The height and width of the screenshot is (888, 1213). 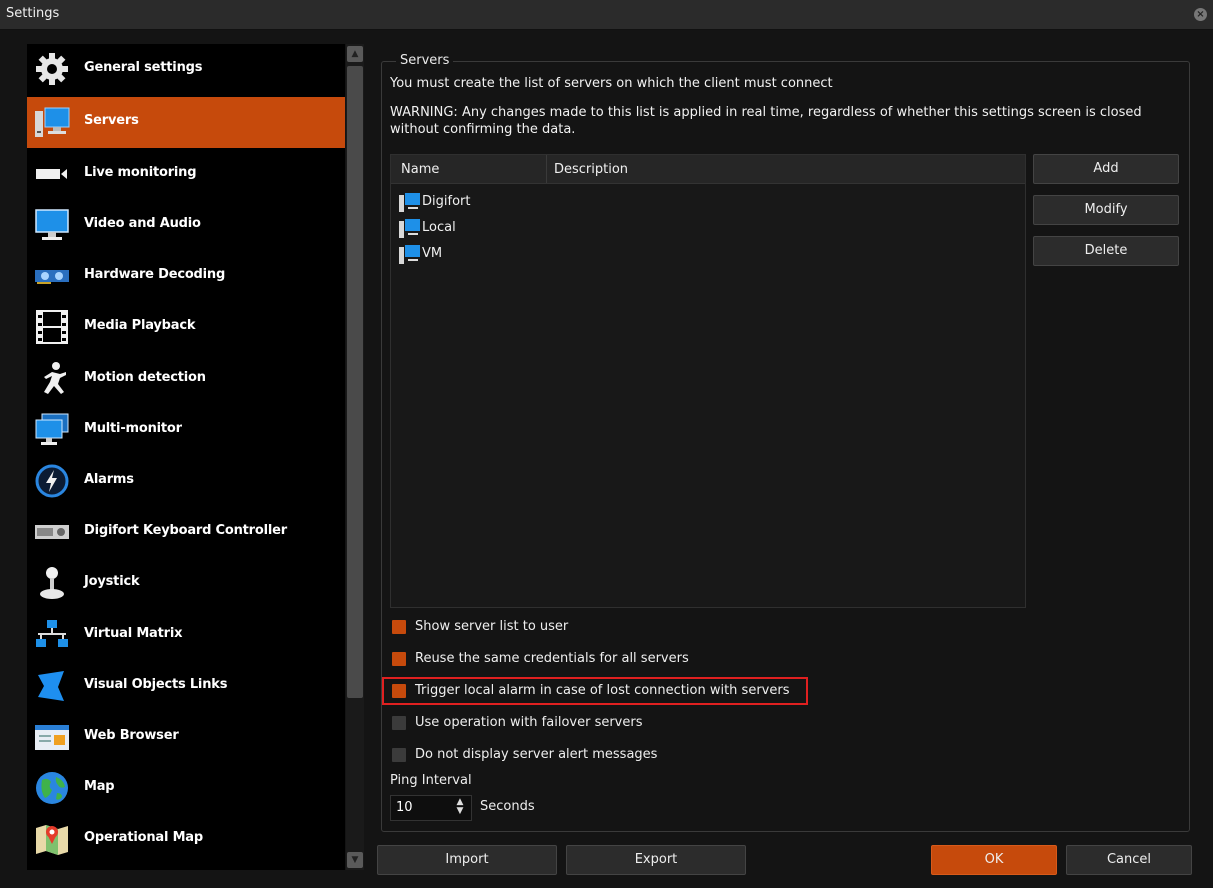 What do you see at coordinates (55, 378) in the screenshot?
I see `running-man-icon` at bounding box center [55, 378].